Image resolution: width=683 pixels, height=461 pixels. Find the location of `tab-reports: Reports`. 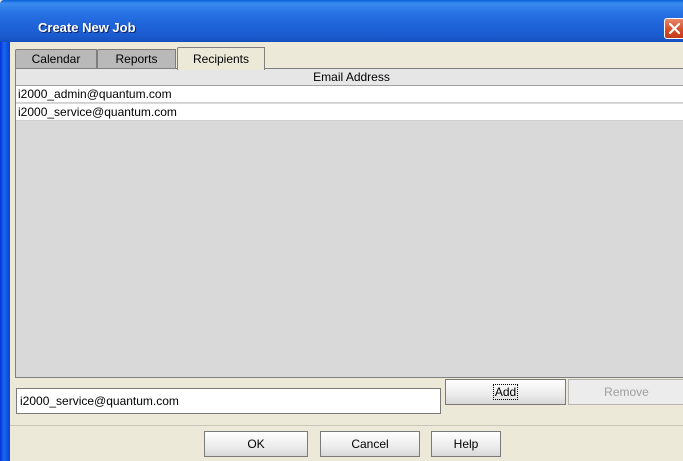

tab-reports: Reports is located at coordinates (136, 59).